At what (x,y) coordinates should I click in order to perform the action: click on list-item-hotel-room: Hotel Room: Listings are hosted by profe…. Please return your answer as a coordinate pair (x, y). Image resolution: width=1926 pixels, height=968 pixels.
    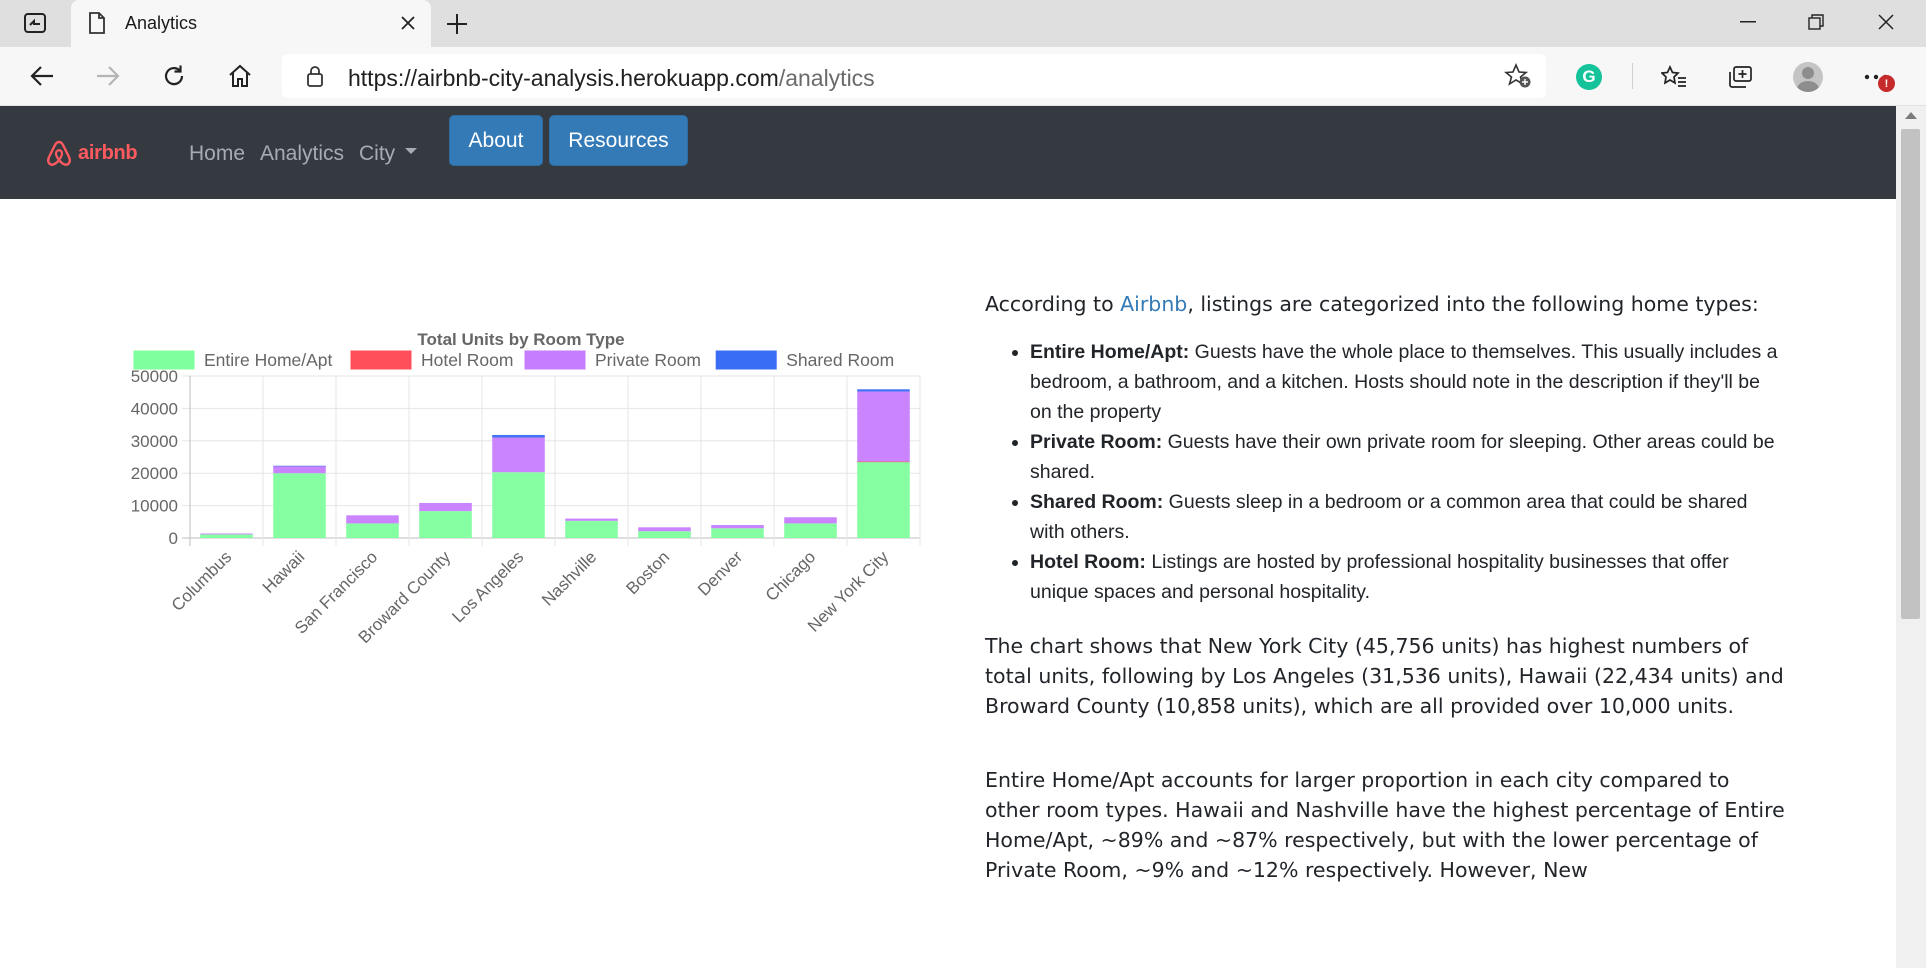
    Looking at the image, I should click on (1407, 577).